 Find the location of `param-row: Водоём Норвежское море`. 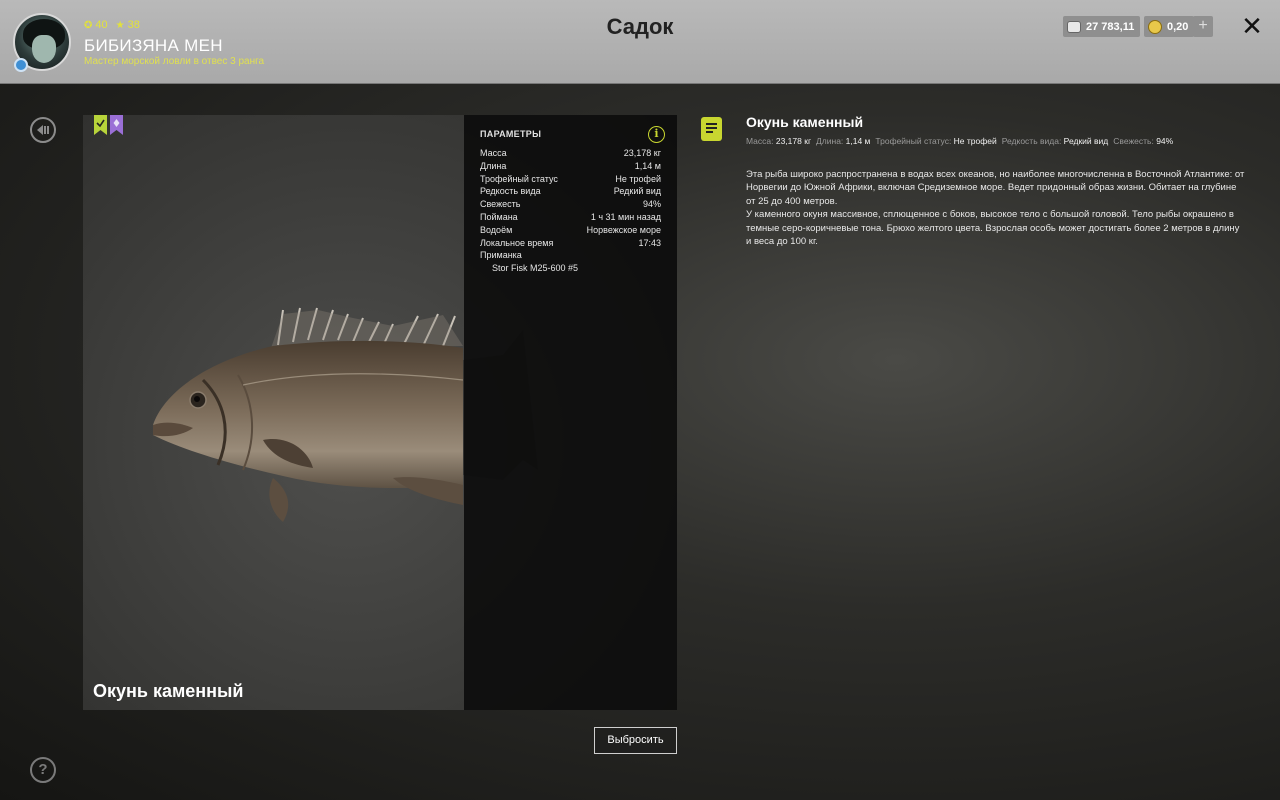

param-row: Водоём Норвежское море is located at coordinates (570, 230).